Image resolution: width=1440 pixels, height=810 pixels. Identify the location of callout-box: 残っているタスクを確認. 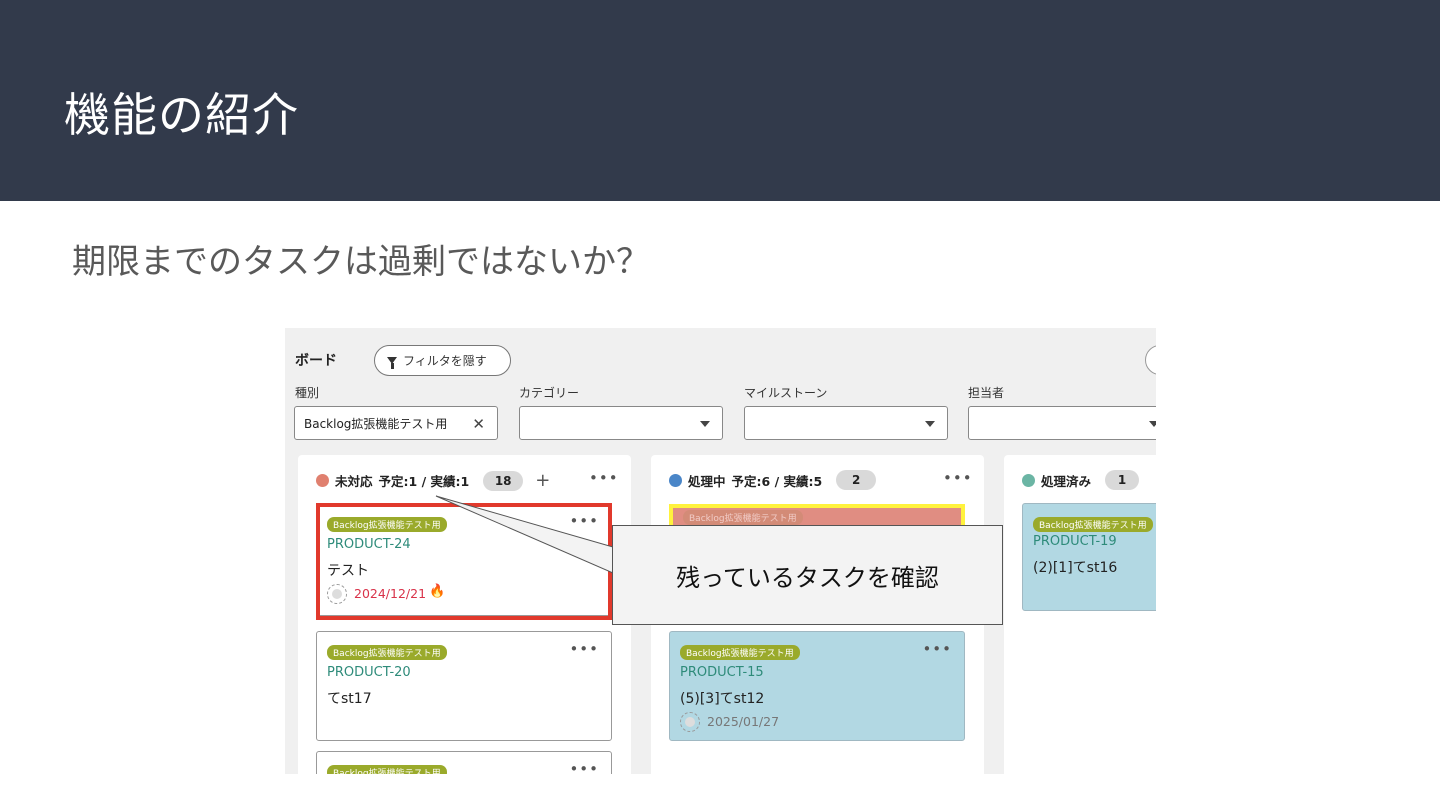
(807, 575).